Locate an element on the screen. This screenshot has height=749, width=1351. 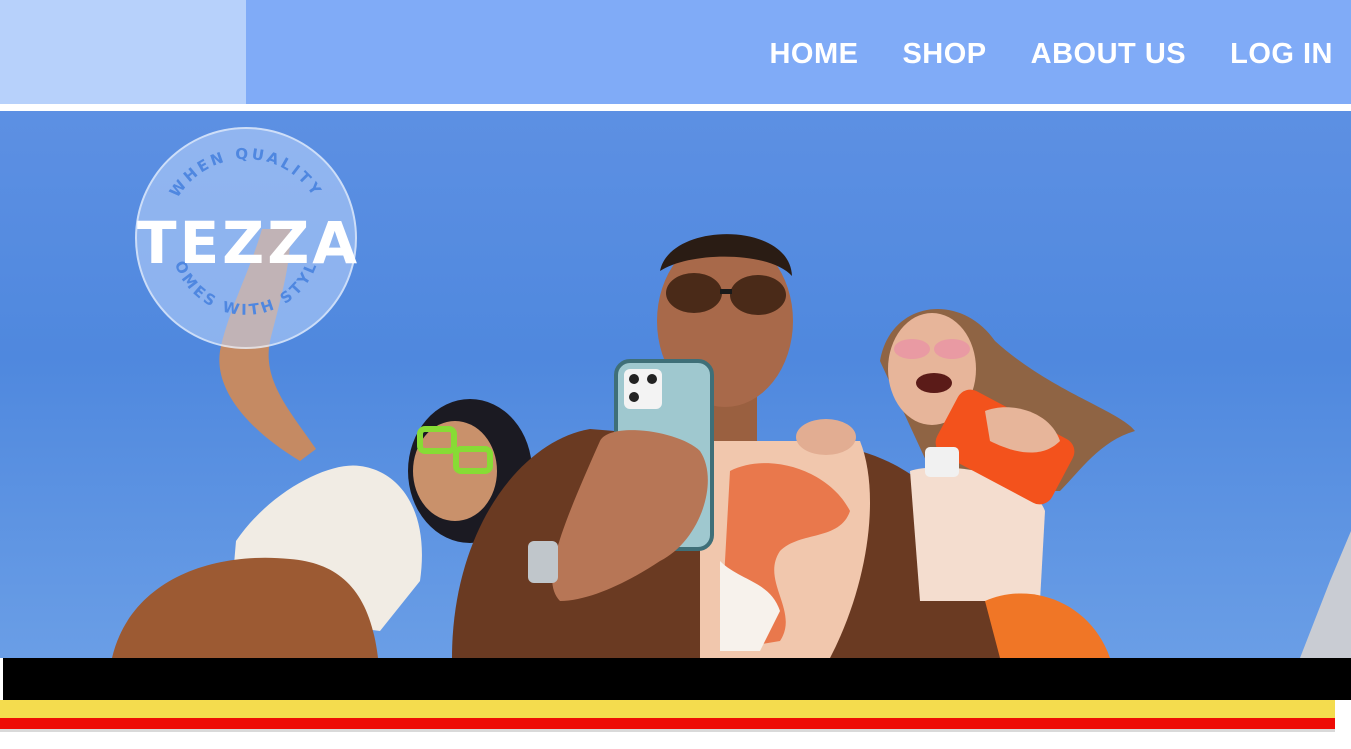
footer-band-red is located at coordinates (667, 723).